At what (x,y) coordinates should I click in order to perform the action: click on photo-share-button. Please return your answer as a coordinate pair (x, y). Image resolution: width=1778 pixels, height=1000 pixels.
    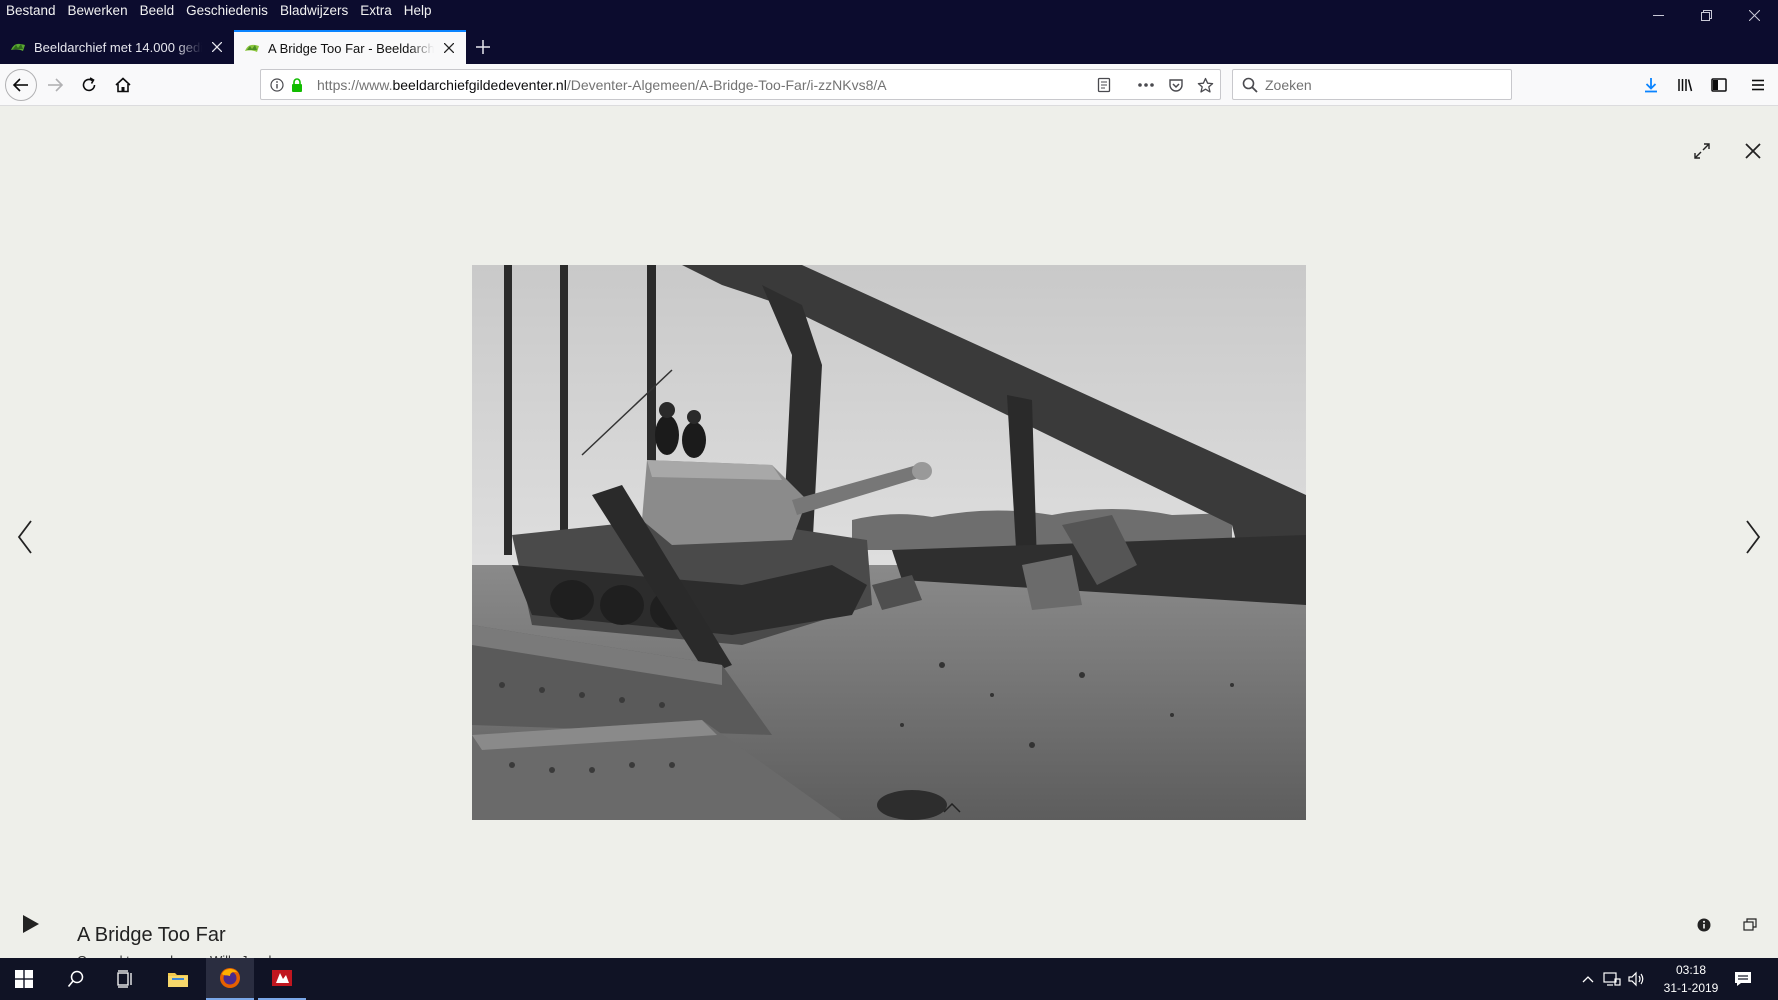
    Looking at the image, I should click on (1750, 925).